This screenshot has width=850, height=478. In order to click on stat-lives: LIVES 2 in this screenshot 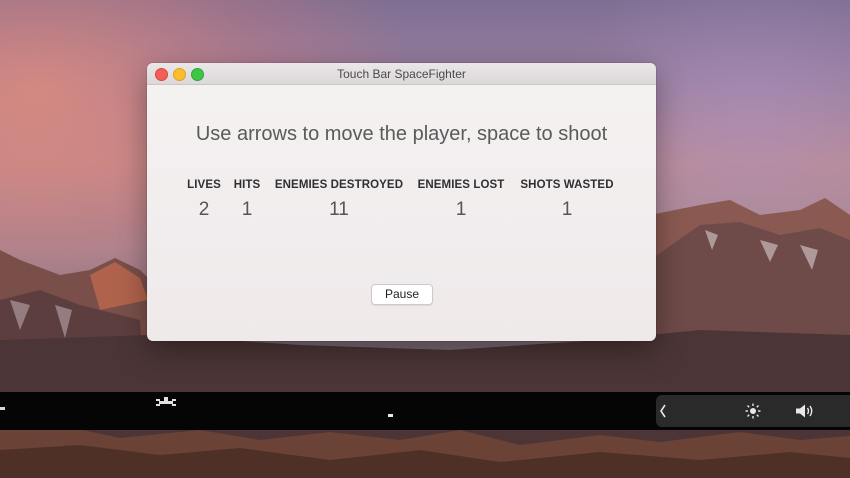, I will do `click(204, 200)`.